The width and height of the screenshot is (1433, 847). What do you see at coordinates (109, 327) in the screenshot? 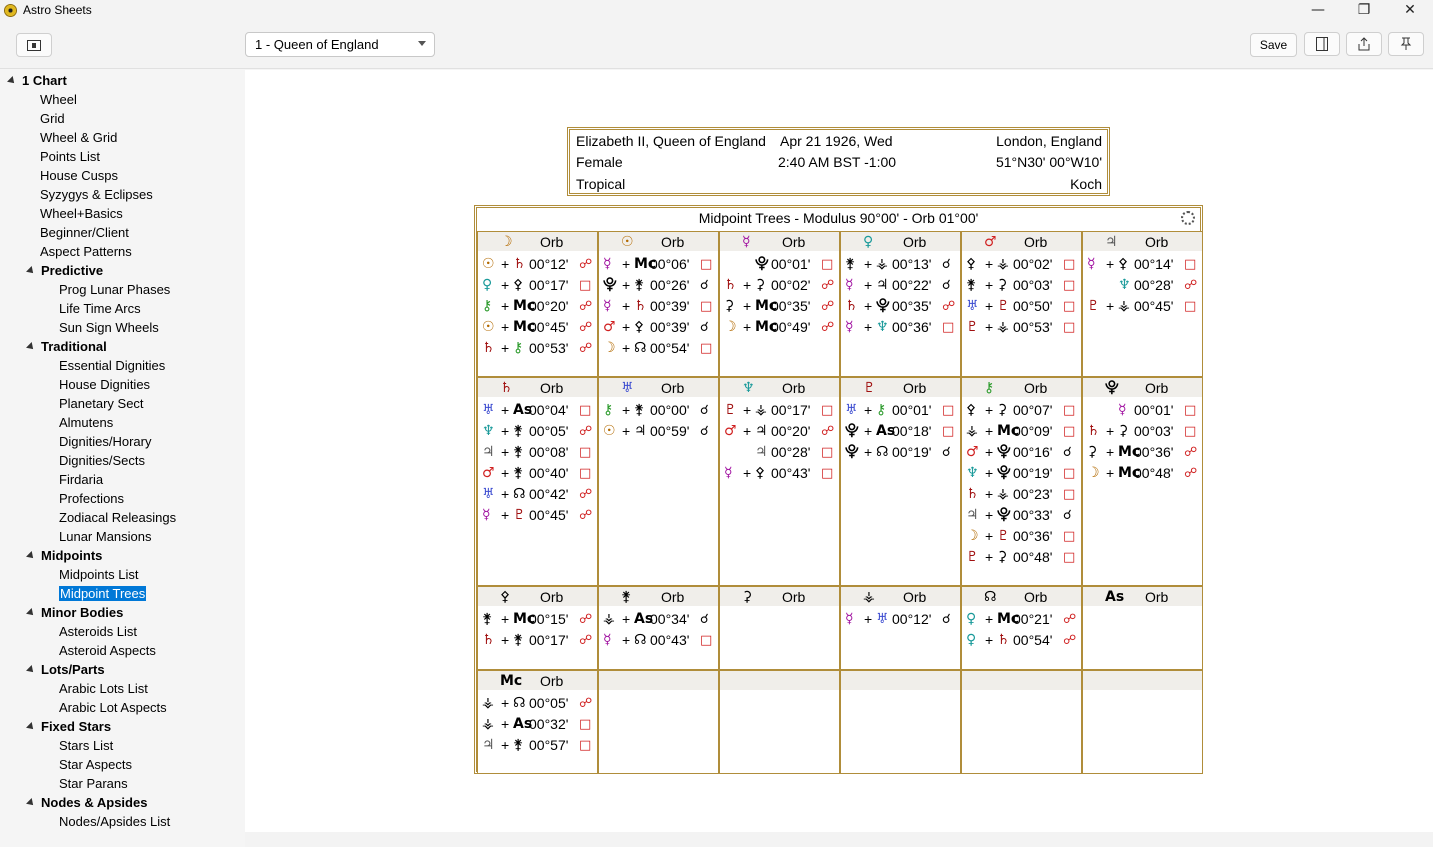
I see `sidebar-item-sun-sign-wheels: Sun Sign Wheels` at bounding box center [109, 327].